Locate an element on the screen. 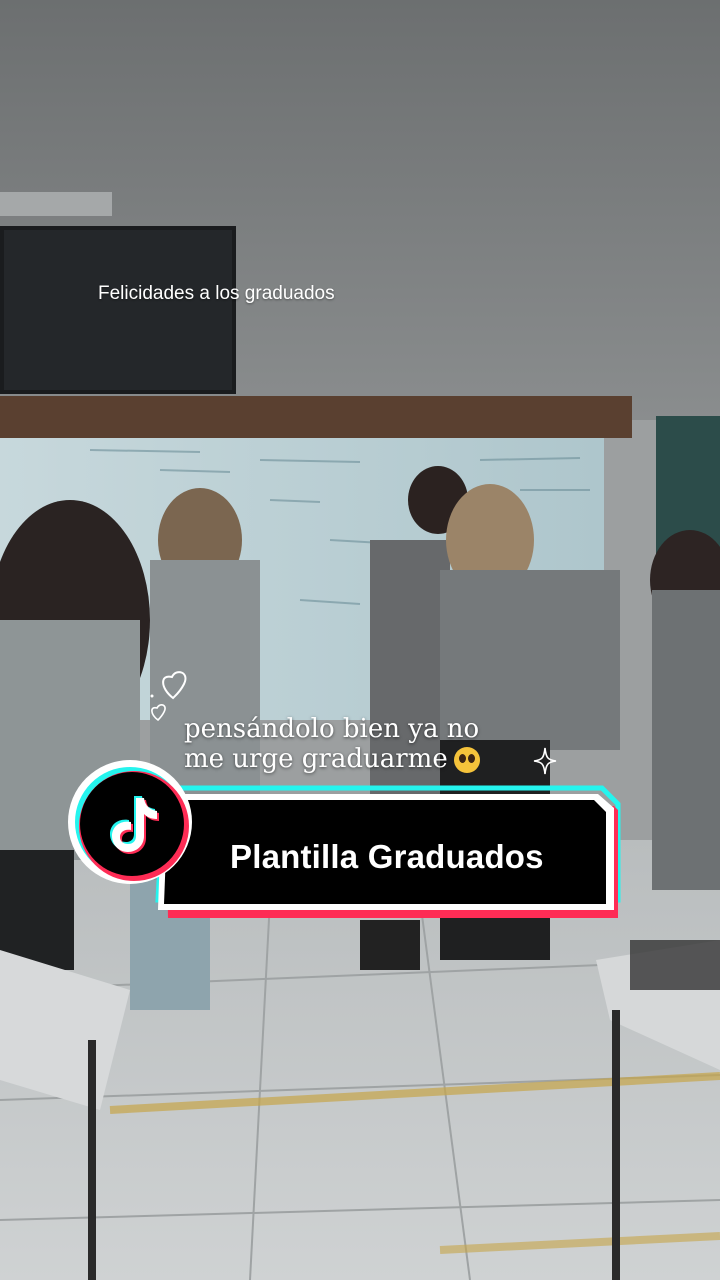 The height and width of the screenshot is (1280, 720). overlay-line-1: pensándolo bien ya no is located at coordinates (332, 729).